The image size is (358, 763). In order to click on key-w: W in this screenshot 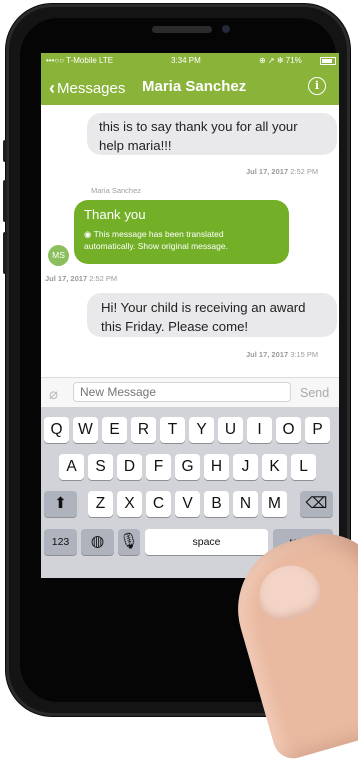, I will do `click(85, 430)`.